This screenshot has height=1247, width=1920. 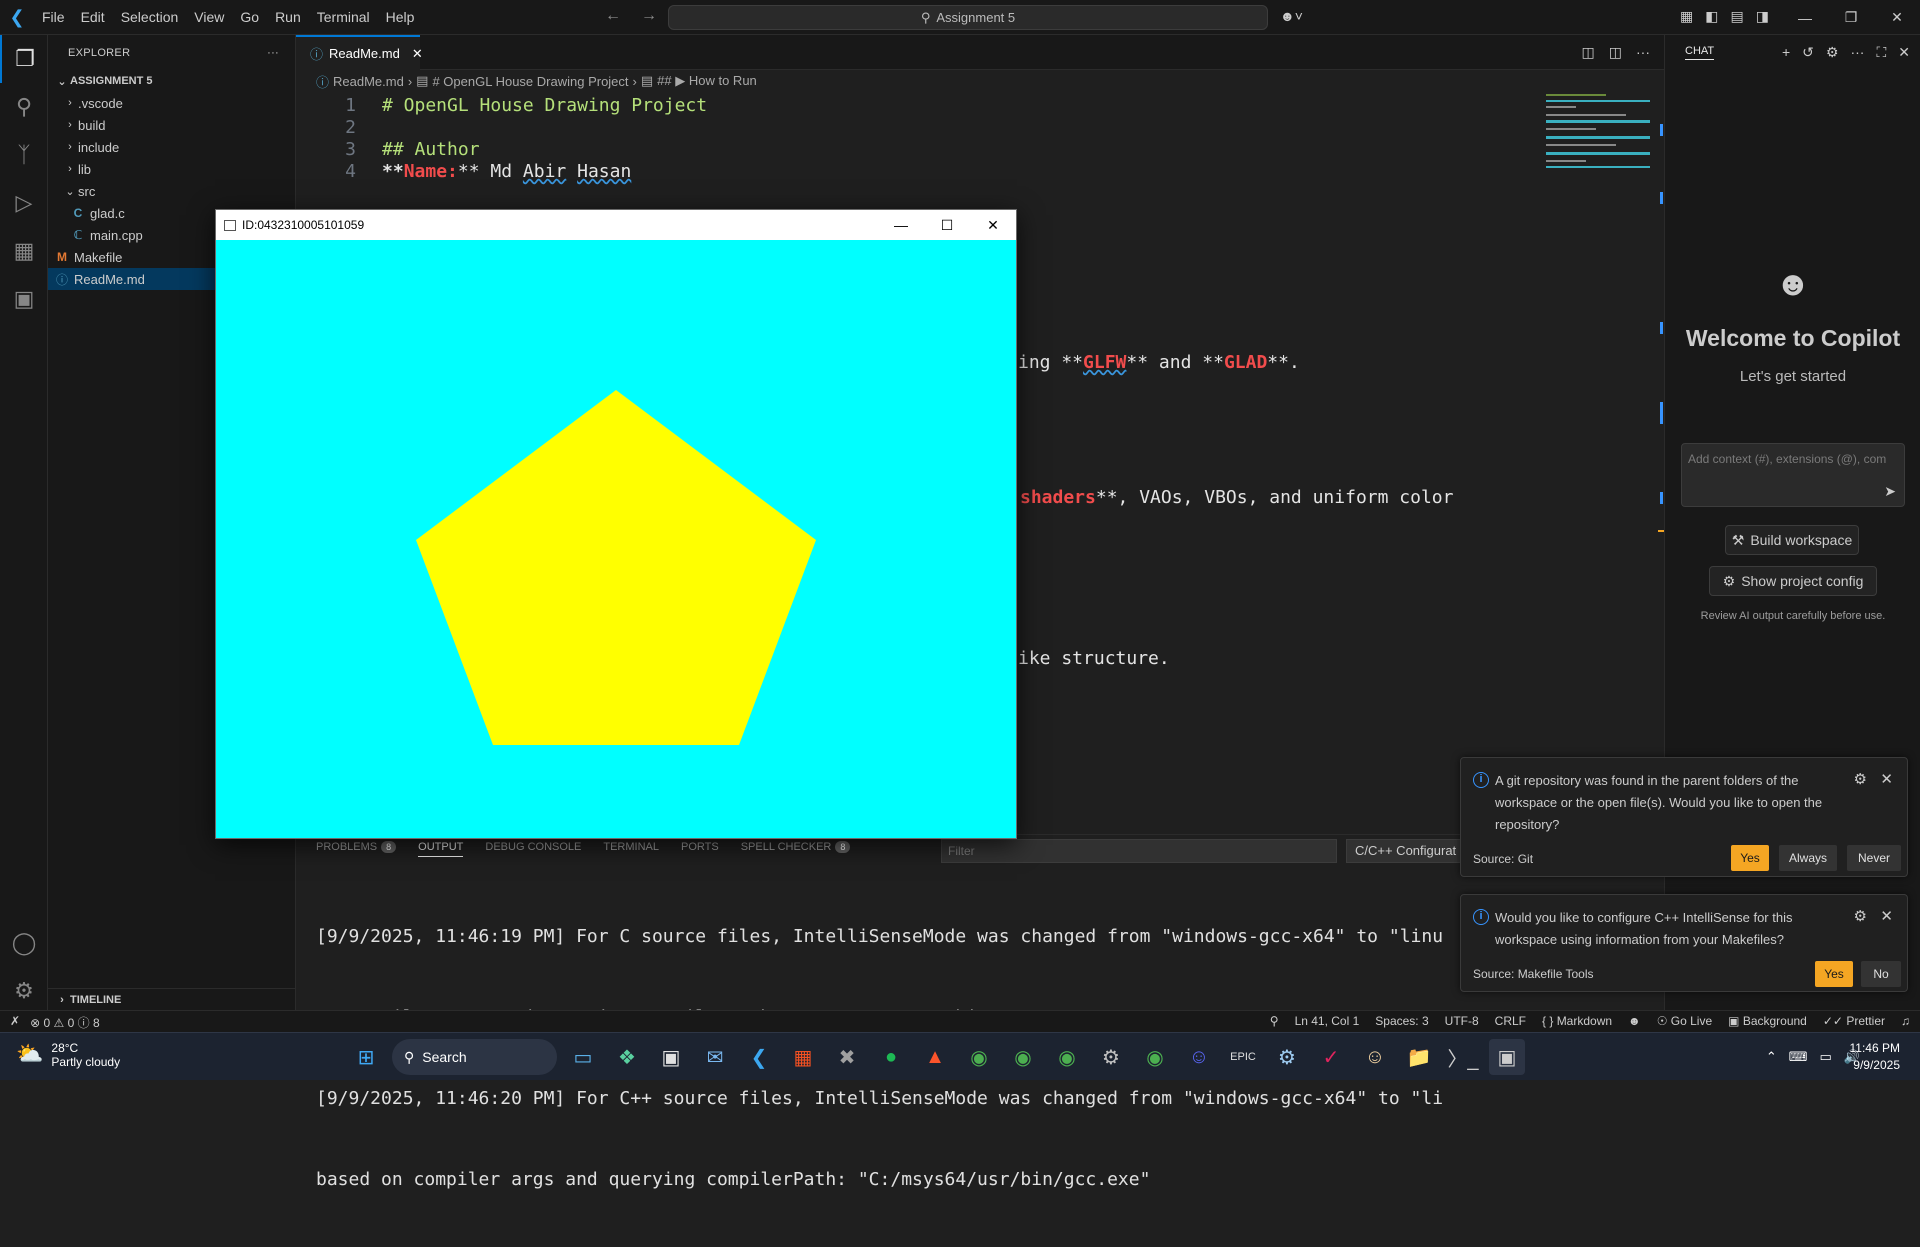 What do you see at coordinates (171, 81) in the screenshot?
I see `workspace-section: ⌄ ASSIGNMENT 5` at bounding box center [171, 81].